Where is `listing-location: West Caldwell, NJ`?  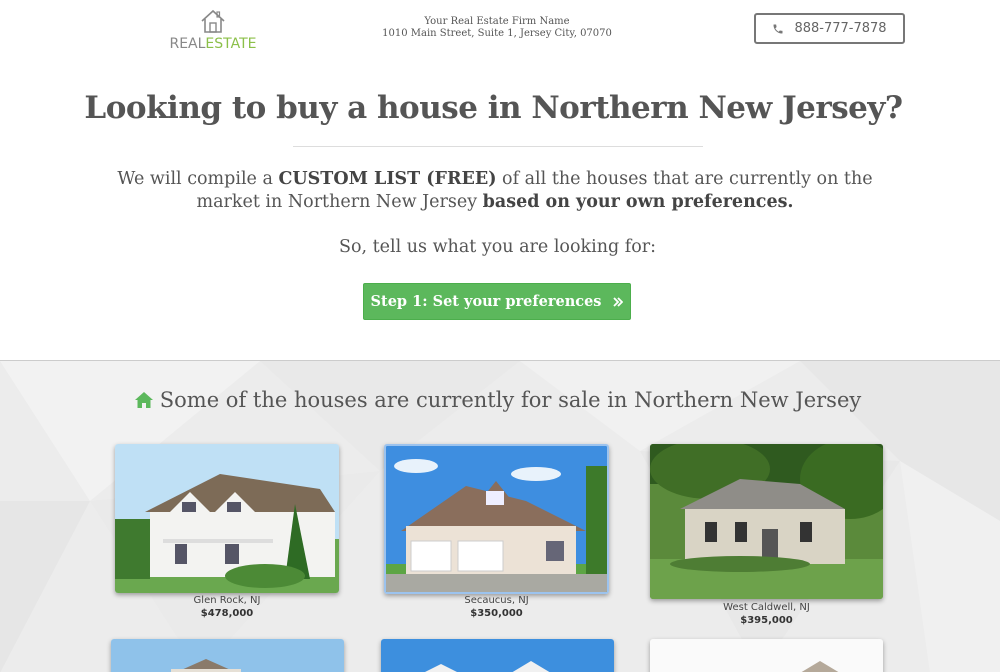
listing-location: West Caldwell, NJ is located at coordinates (766, 607).